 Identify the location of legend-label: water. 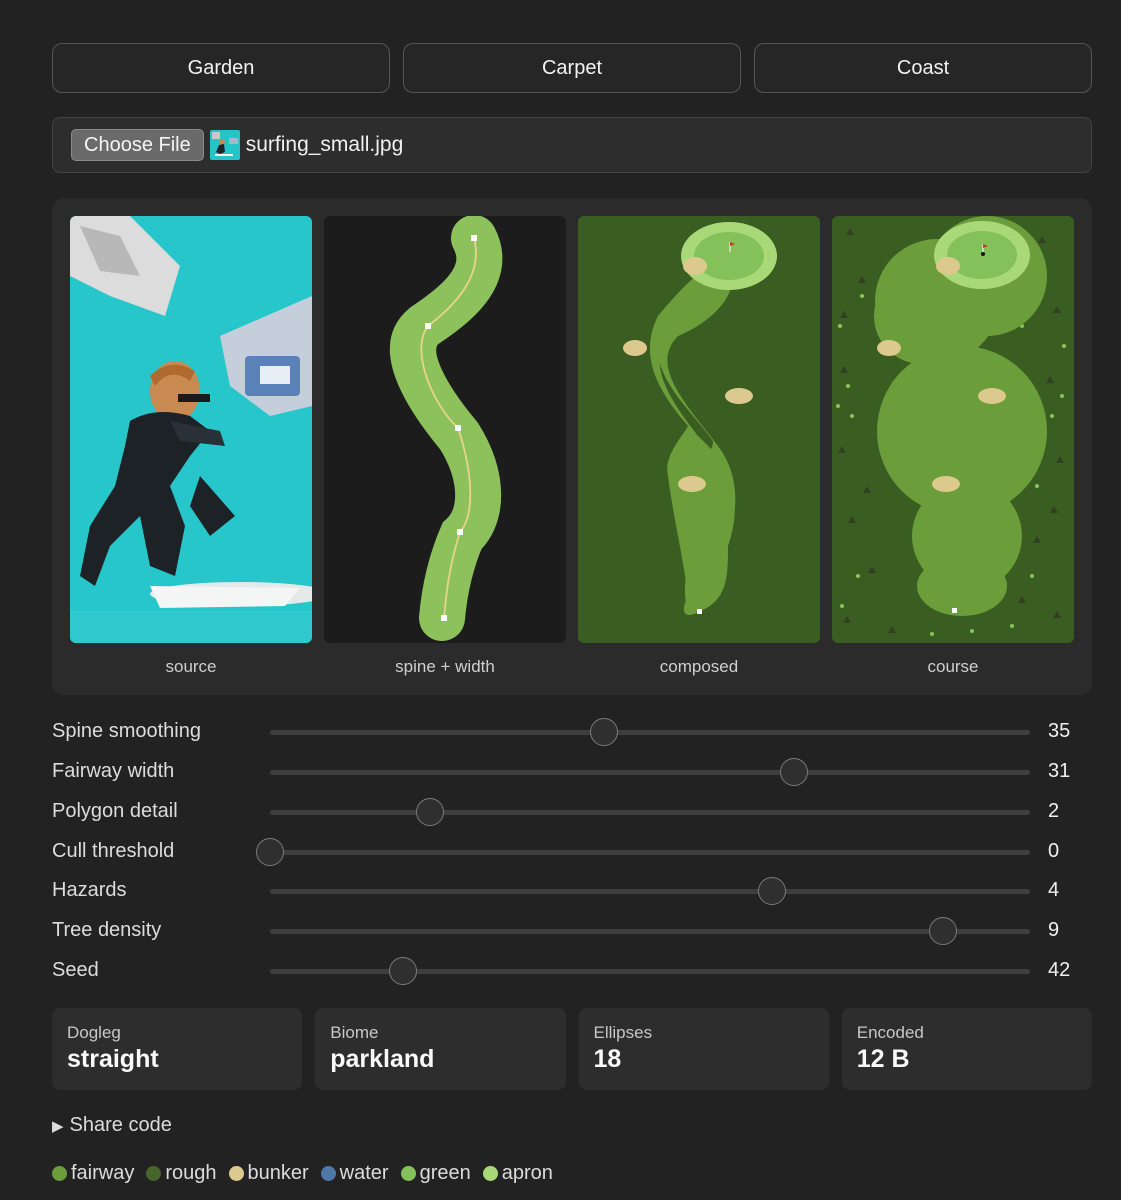
(364, 1173).